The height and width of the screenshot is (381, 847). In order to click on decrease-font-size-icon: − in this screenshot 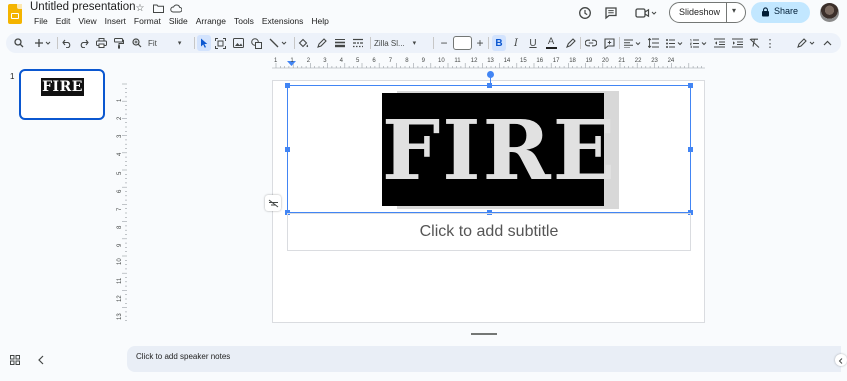, I will do `click(444, 43)`.